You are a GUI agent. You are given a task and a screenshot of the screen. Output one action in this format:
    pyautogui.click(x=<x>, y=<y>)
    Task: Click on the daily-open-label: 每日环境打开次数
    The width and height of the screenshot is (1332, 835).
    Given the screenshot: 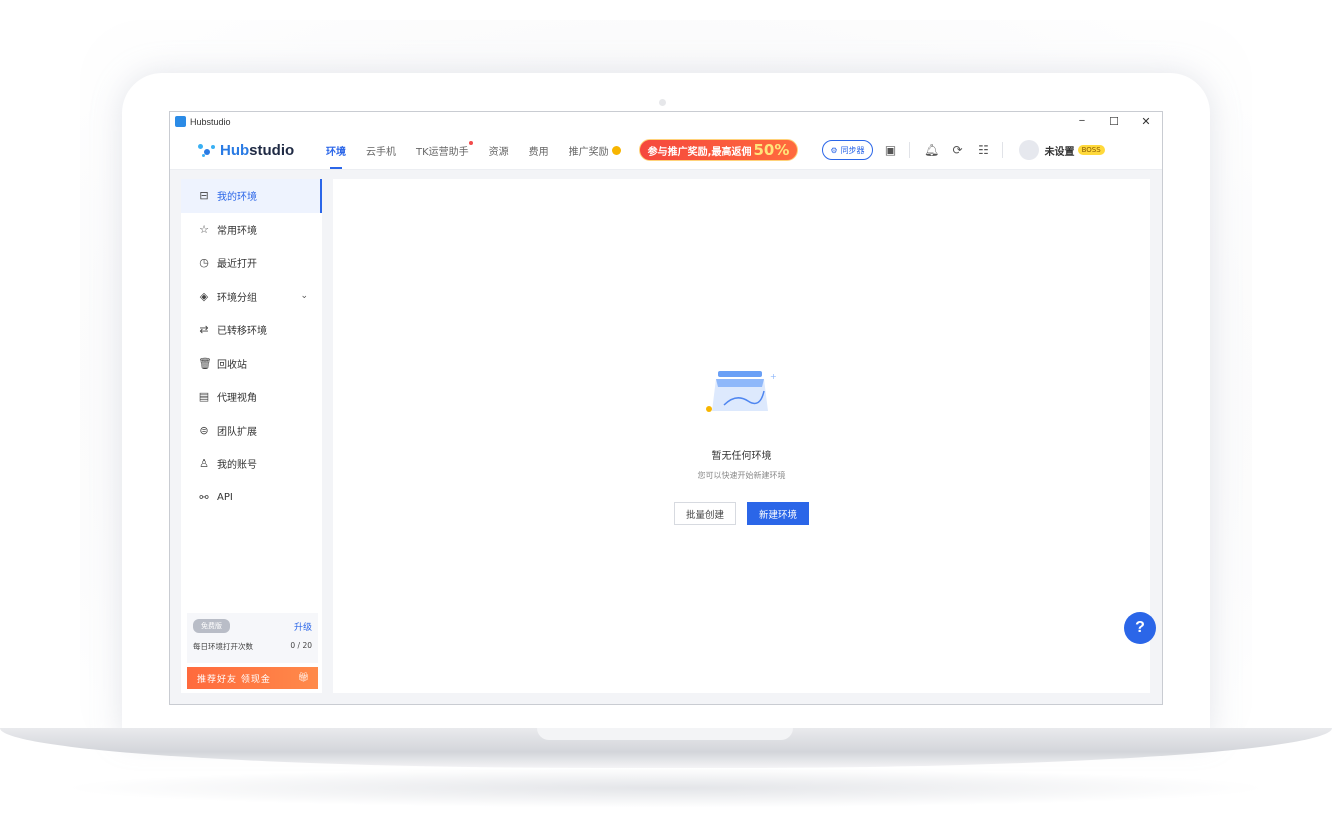 What is the action you would take?
    pyautogui.click(x=223, y=646)
    